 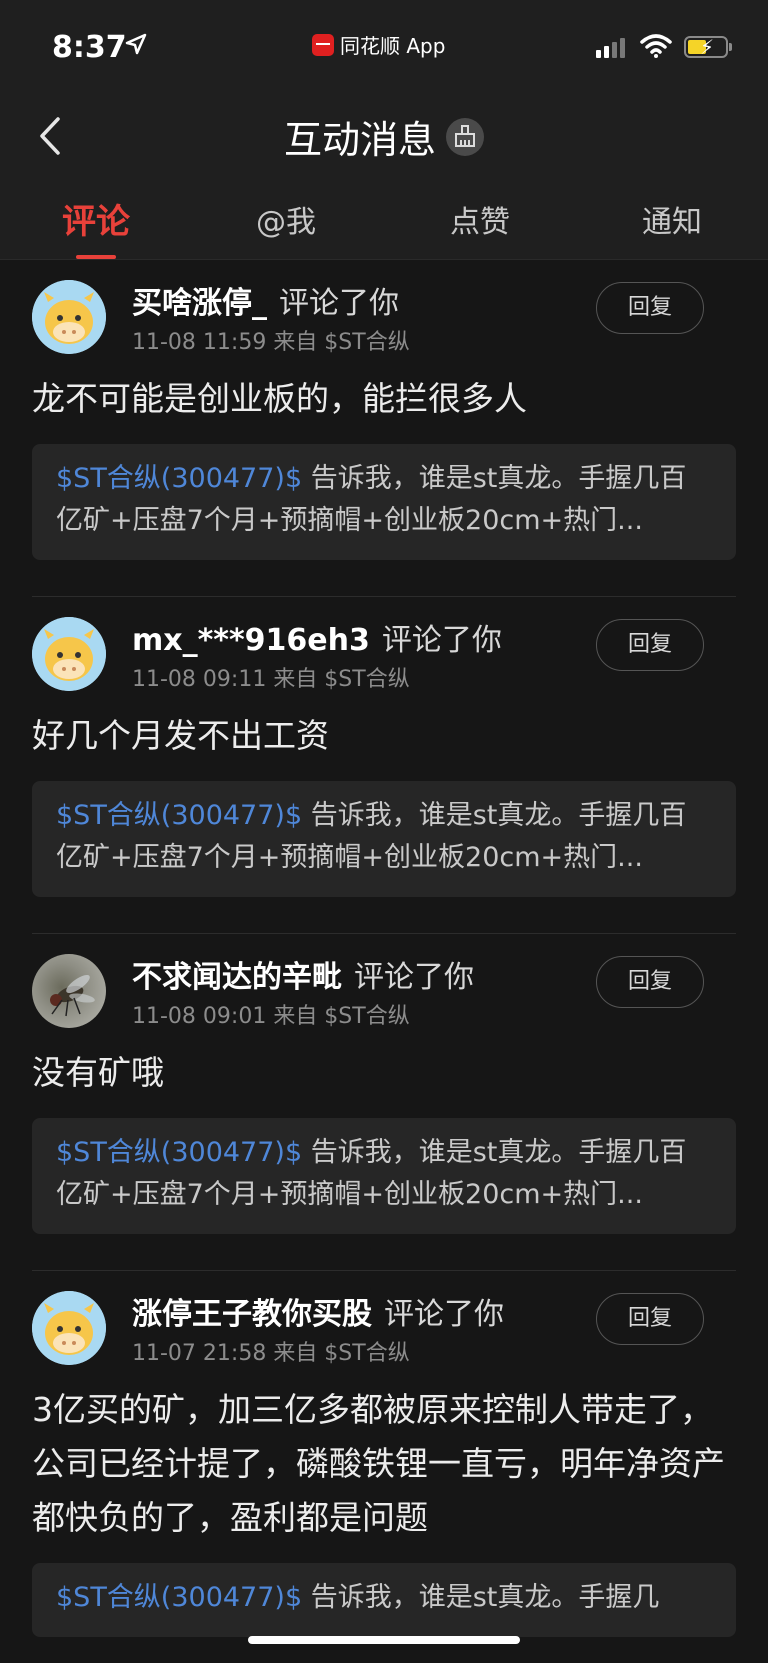 What do you see at coordinates (465, 136) in the screenshot?
I see `clear-broom-icon` at bounding box center [465, 136].